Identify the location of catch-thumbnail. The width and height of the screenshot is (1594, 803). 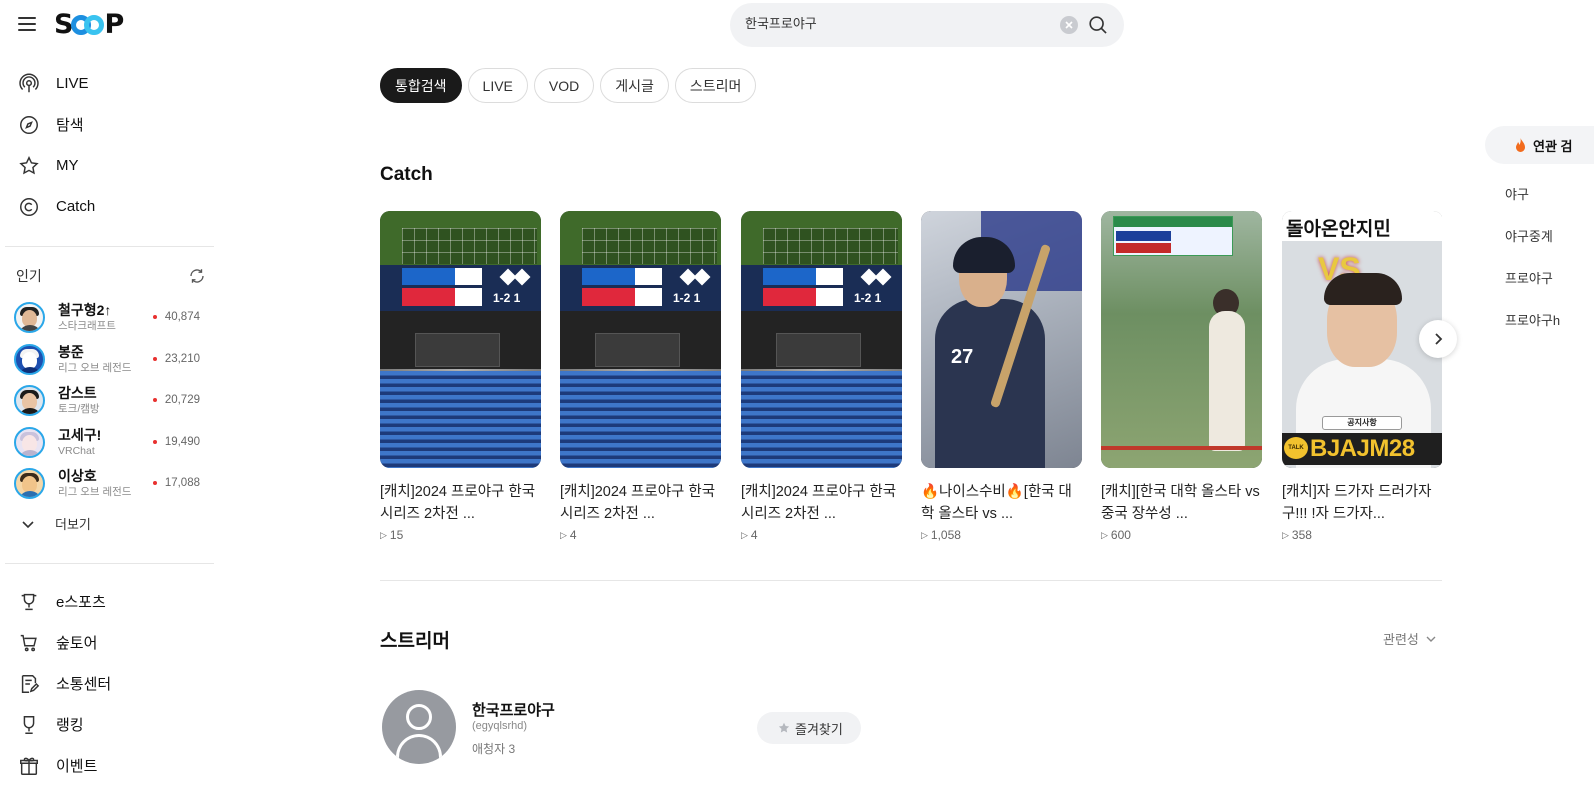
(1181, 339).